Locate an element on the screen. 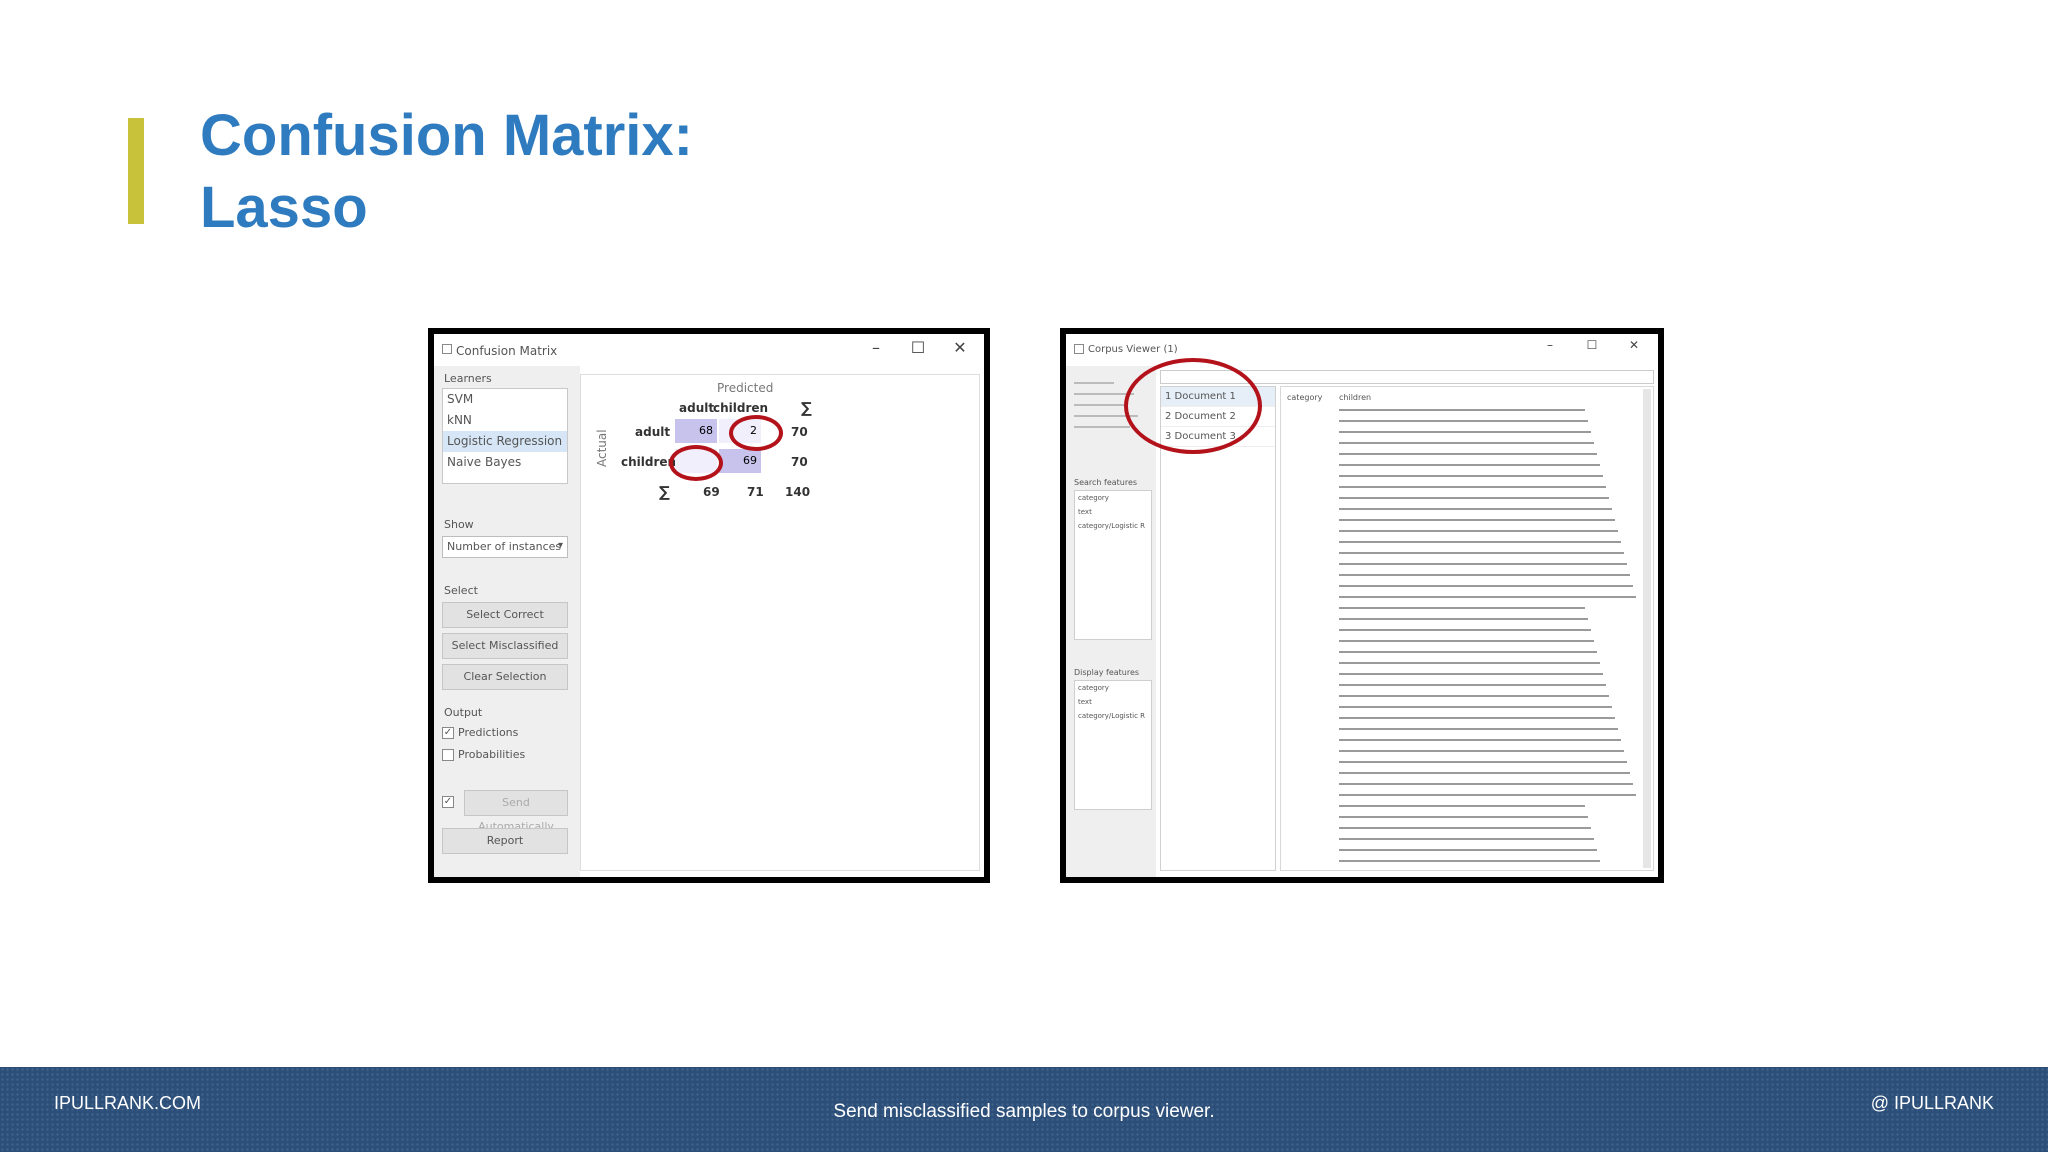  row-total-children: 70 is located at coordinates (799, 462).